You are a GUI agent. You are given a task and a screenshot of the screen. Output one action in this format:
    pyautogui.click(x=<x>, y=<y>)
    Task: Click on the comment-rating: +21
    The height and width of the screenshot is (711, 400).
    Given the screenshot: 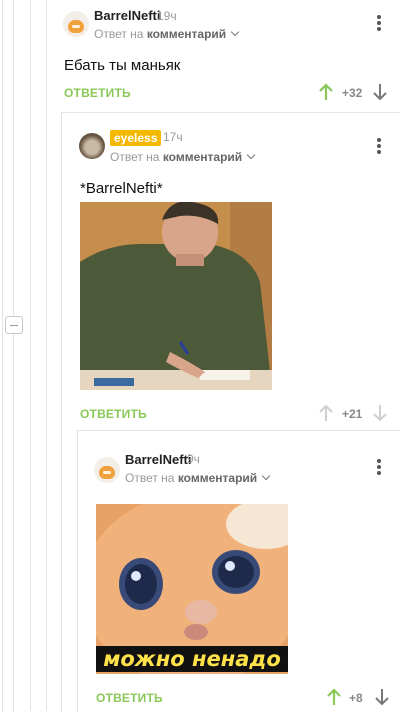 What is the action you would take?
    pyautogui.click(x=352, y=414)
    